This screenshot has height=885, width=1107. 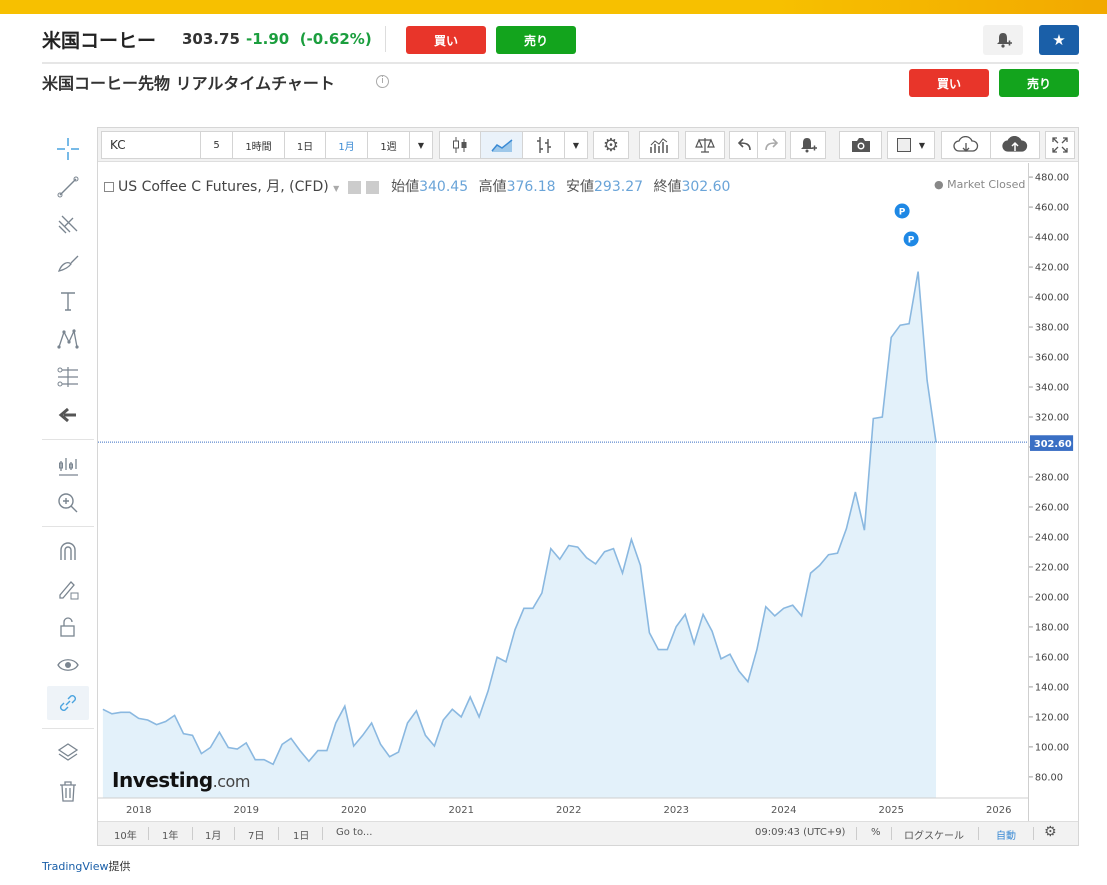 What do you see at coordinates (705, 145) in the screenshot?
I see `compare-button` at bounding box center [705, 145].